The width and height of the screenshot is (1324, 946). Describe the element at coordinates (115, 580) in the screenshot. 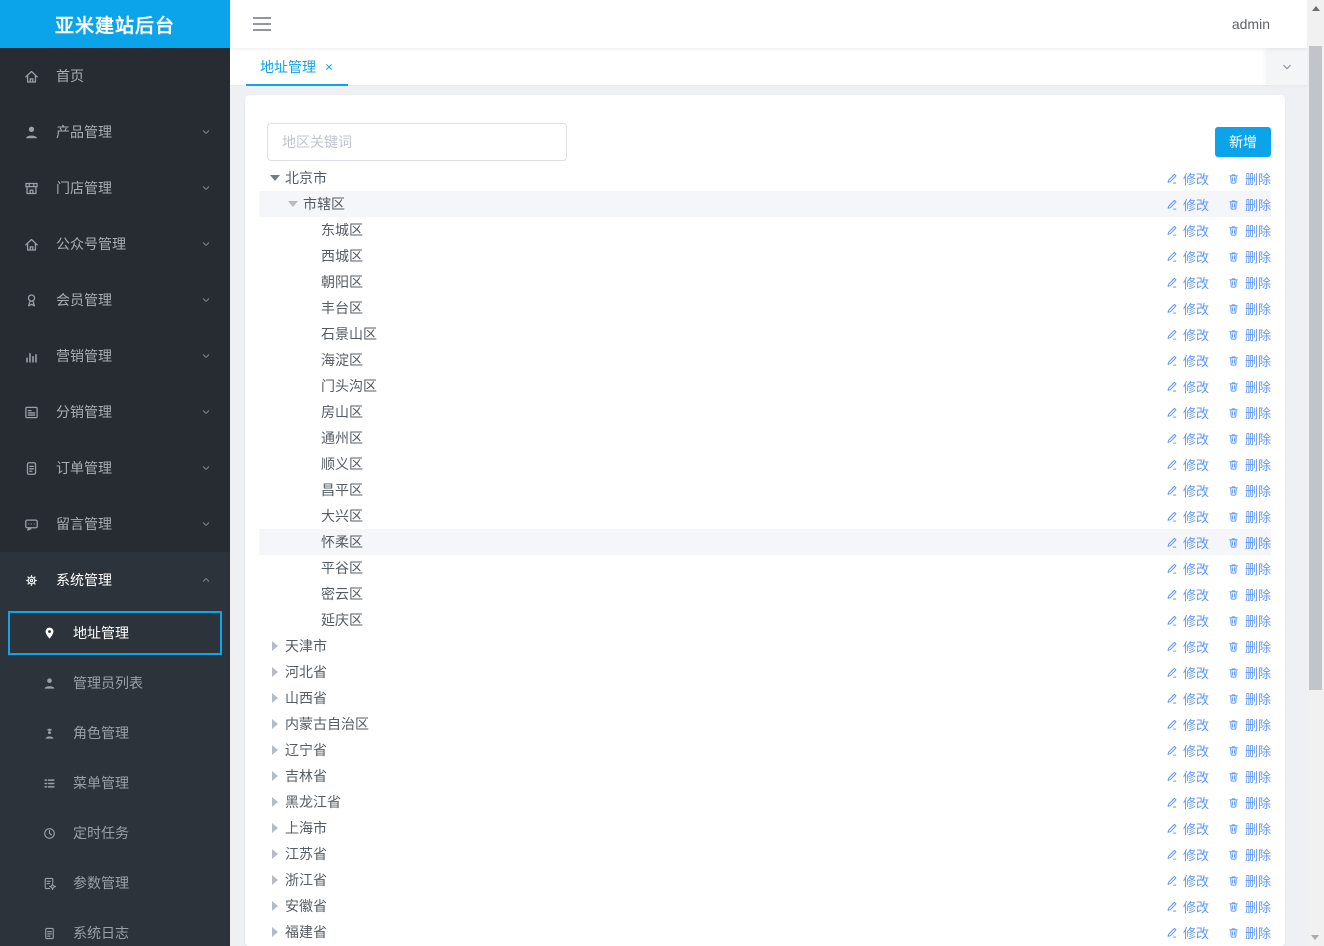

I see `sidebar-item-system: 系统管理` at that location.